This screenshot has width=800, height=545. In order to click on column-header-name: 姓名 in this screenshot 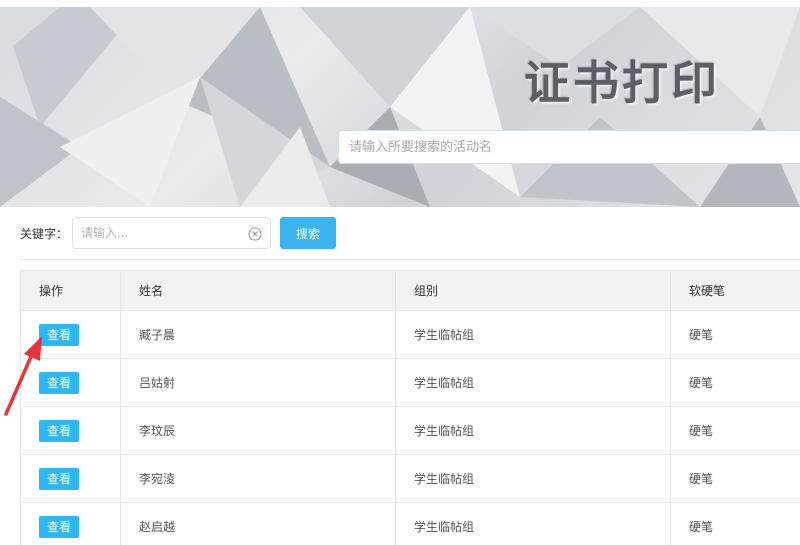, I will do `click(258, 290)`.